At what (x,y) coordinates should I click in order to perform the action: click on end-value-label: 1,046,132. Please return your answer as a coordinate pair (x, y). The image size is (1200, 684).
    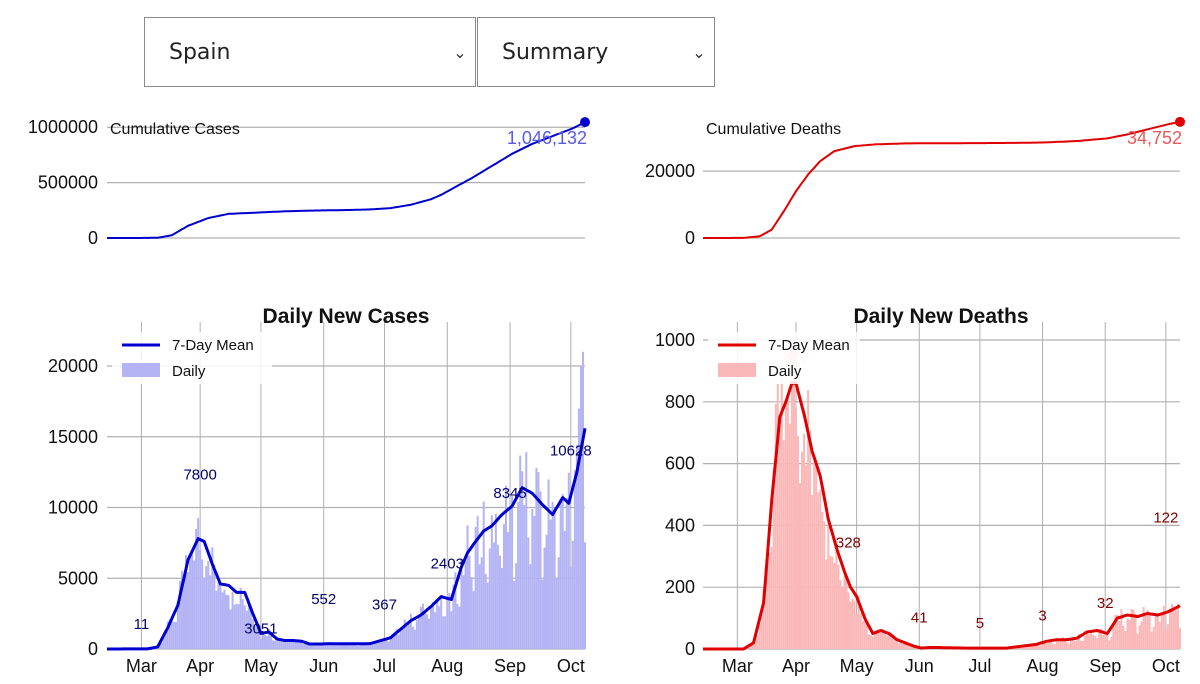
    Looking at the image, I should click on (547, 138).